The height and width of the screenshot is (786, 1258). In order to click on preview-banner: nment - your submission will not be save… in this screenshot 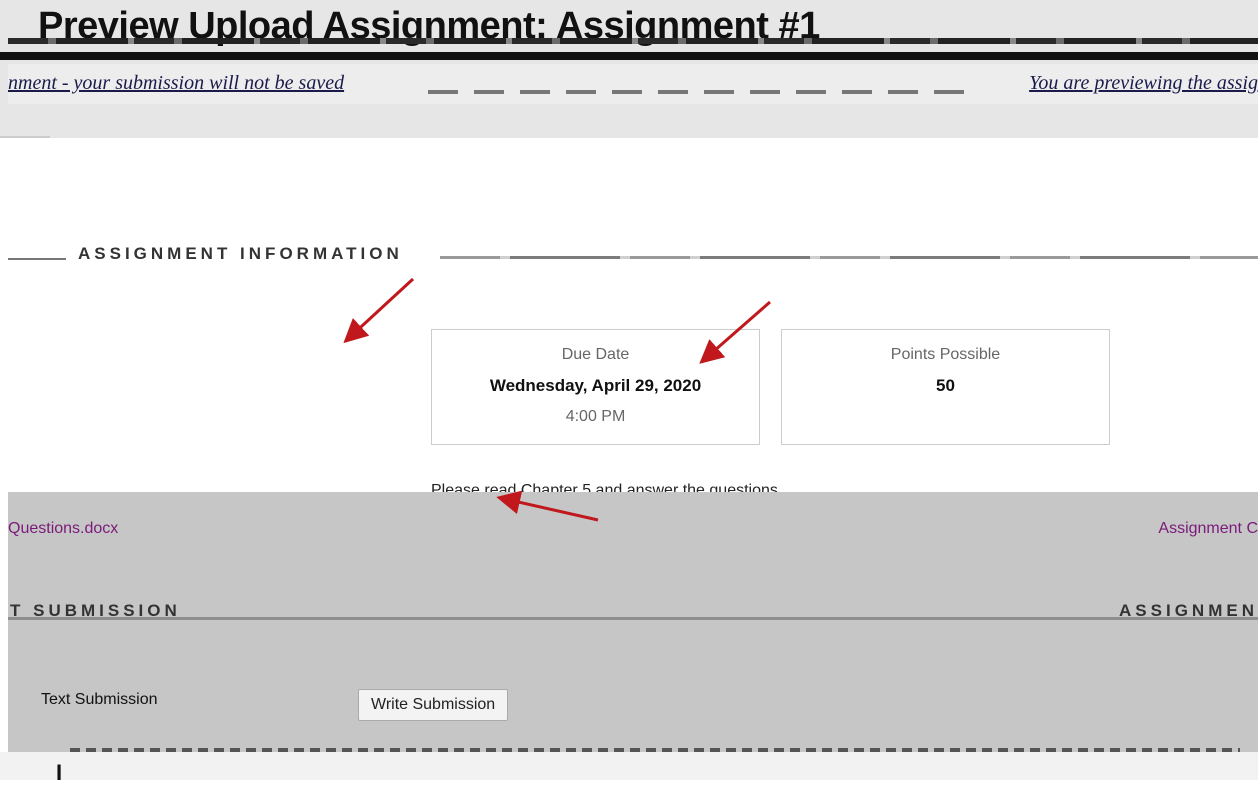, I will do `click(633, 84)`.